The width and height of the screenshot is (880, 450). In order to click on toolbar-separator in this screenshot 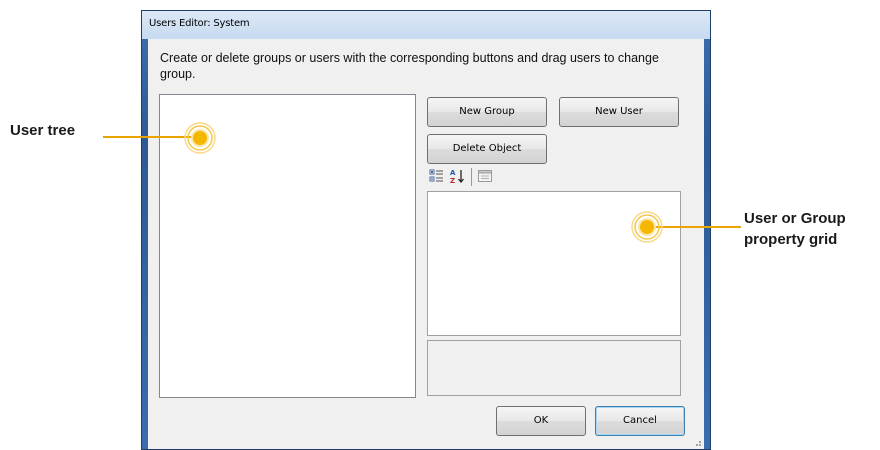, I will do `click(471, 177)`.